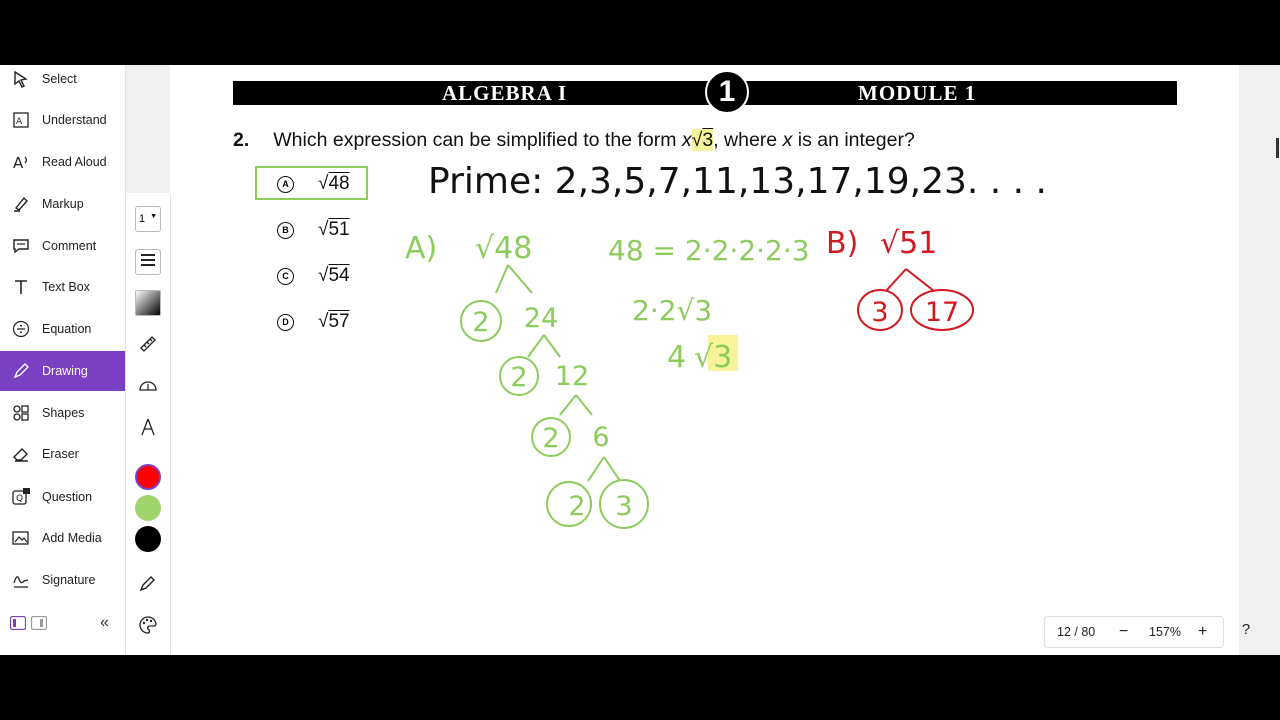 This screenshot has height=720, width=1280. What do you see at coordinates (313, 322) in the screenshot?
I see `choice-d: D √57` at bounding box center [313, 322].